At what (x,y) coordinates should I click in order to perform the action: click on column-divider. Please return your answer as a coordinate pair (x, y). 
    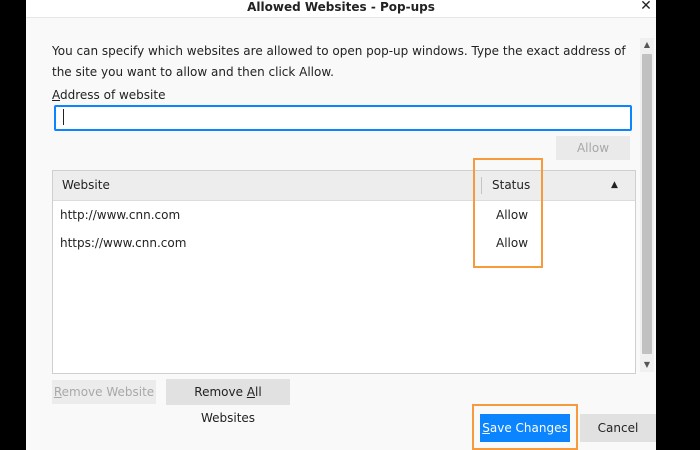
    Looking at the image, I should click on (481, 185).